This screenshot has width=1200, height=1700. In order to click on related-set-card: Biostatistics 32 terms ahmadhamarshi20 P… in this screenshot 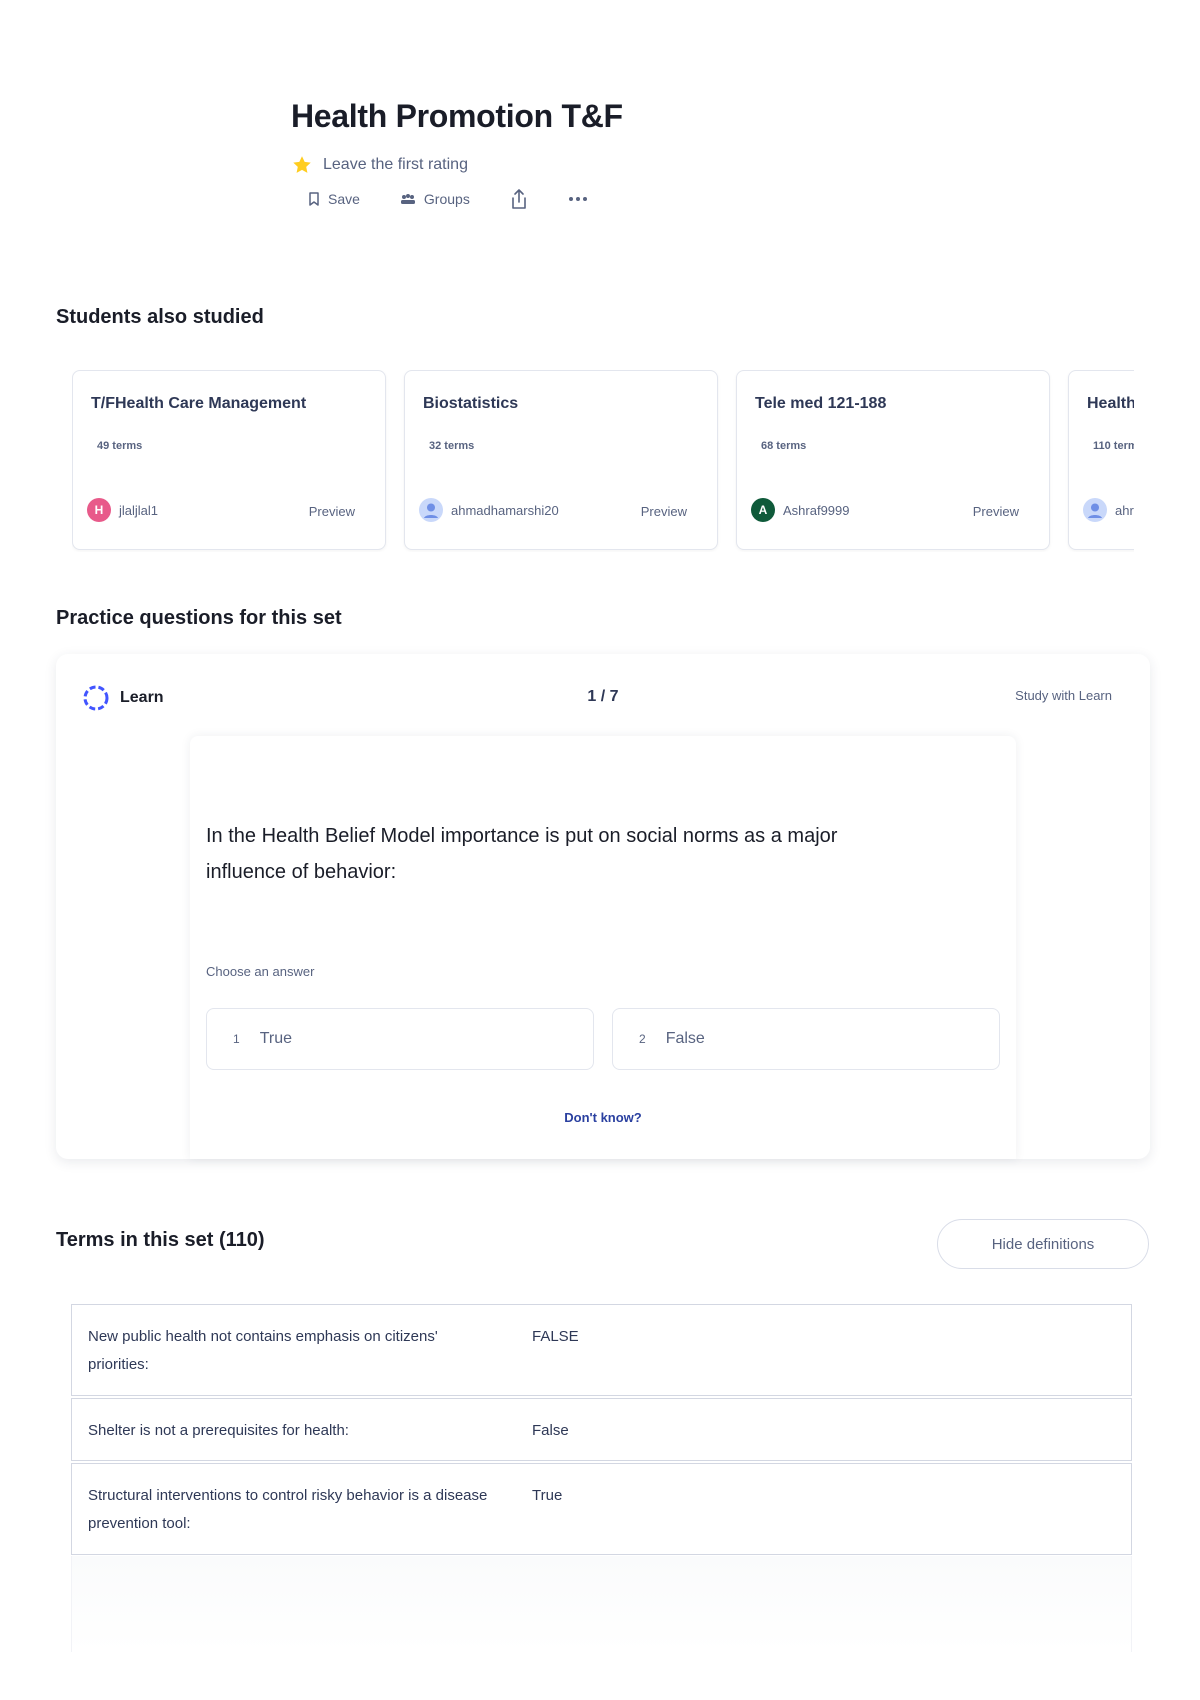, I will do `click(561, 460)`.